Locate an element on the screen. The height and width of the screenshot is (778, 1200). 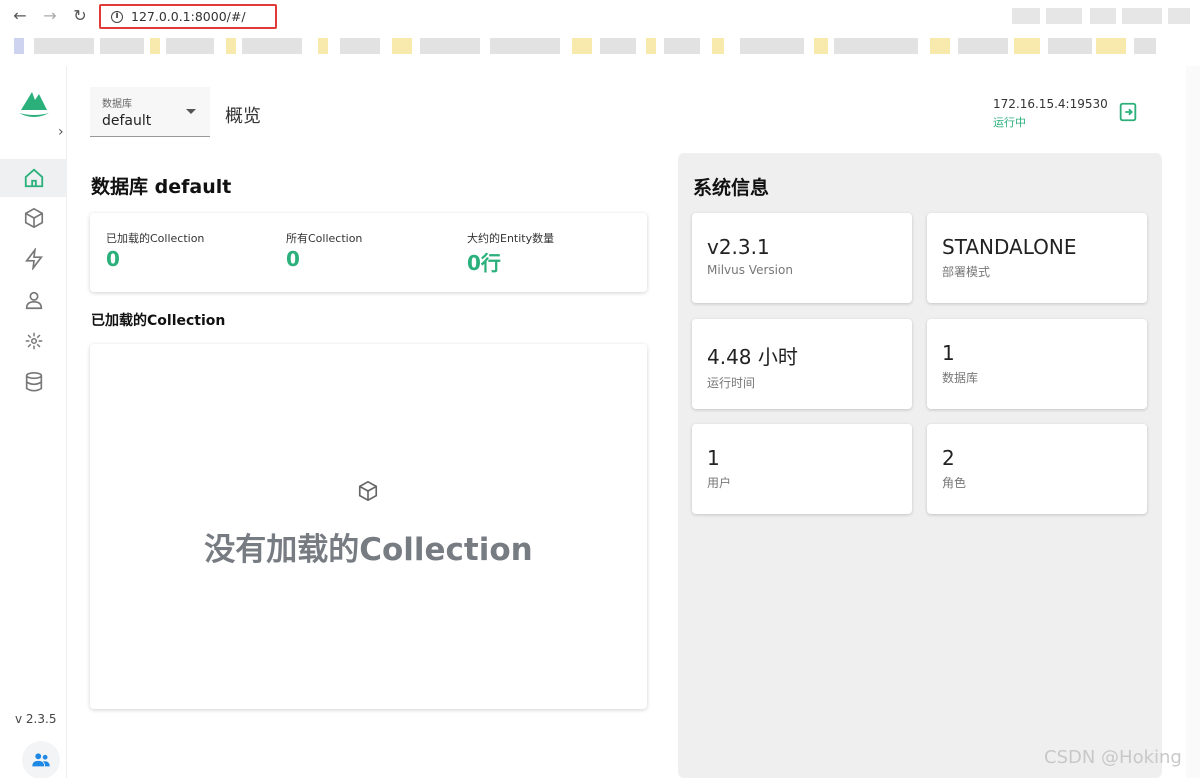
info-card-deploy-mode: STANDALONE 部署模式 is located at coordinates (1037, 258).